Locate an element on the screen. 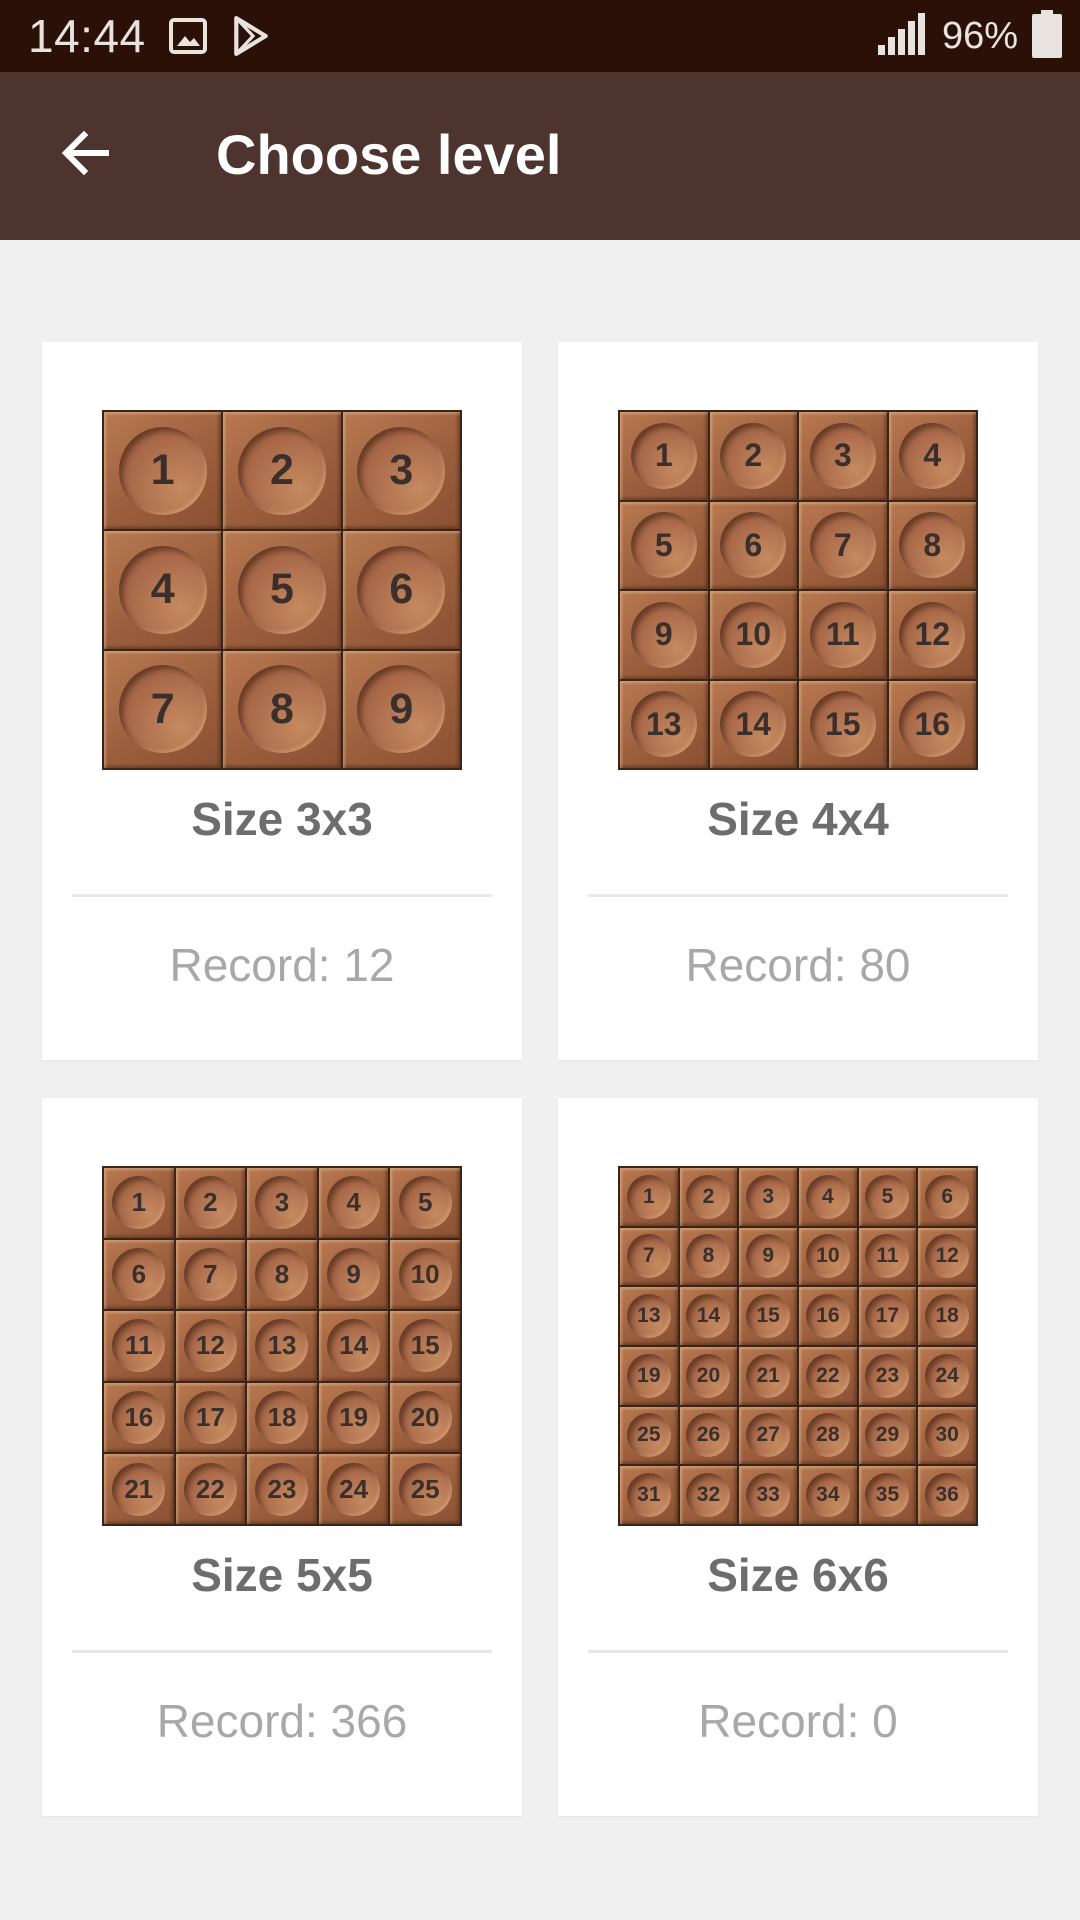  signal-icon is located at coordinates (902, 36).